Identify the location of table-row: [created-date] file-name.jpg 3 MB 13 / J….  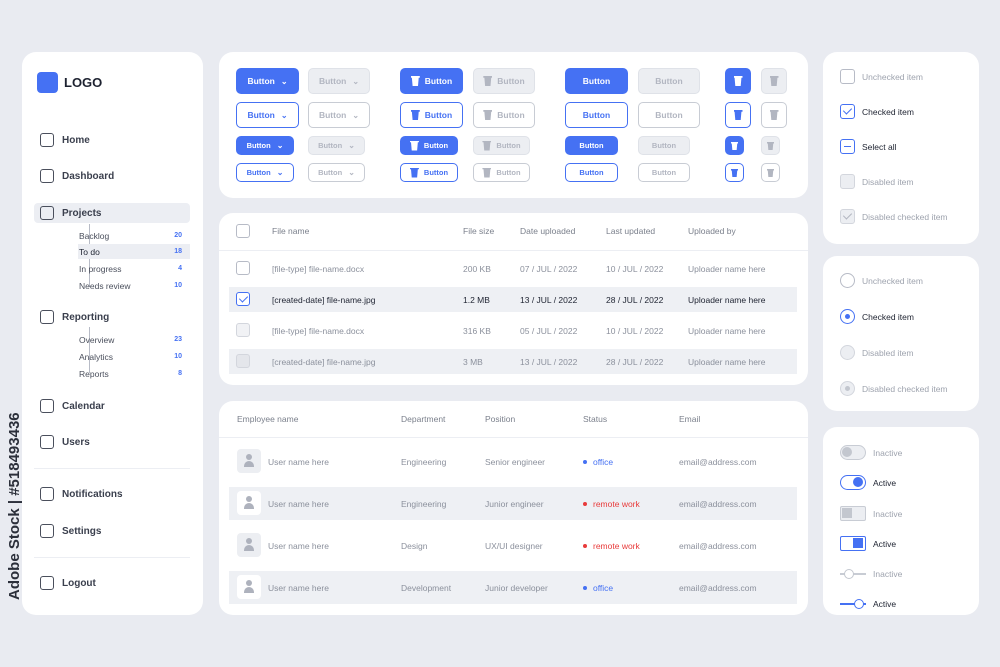
(513, 361).